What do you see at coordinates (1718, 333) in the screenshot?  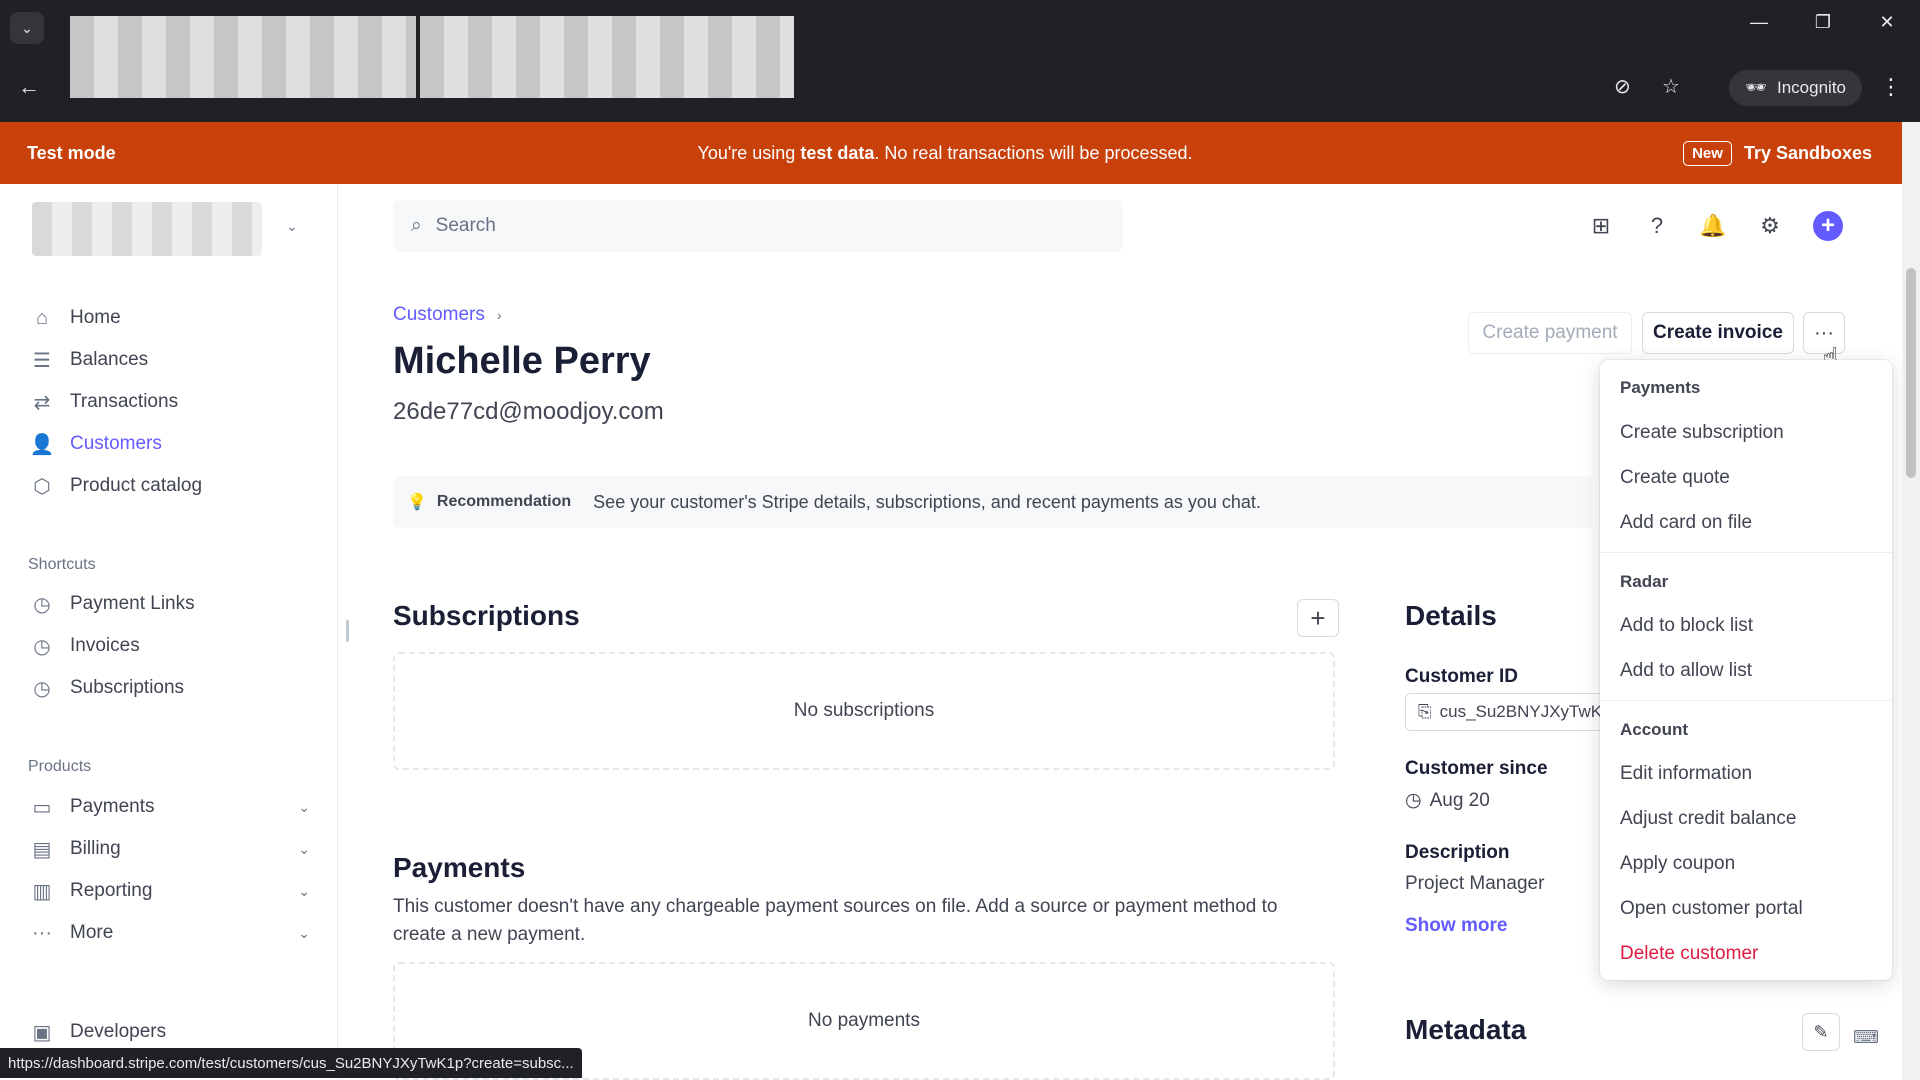 I see `create-invoice-button: Create invoice` at bounding box center [1718, 333].